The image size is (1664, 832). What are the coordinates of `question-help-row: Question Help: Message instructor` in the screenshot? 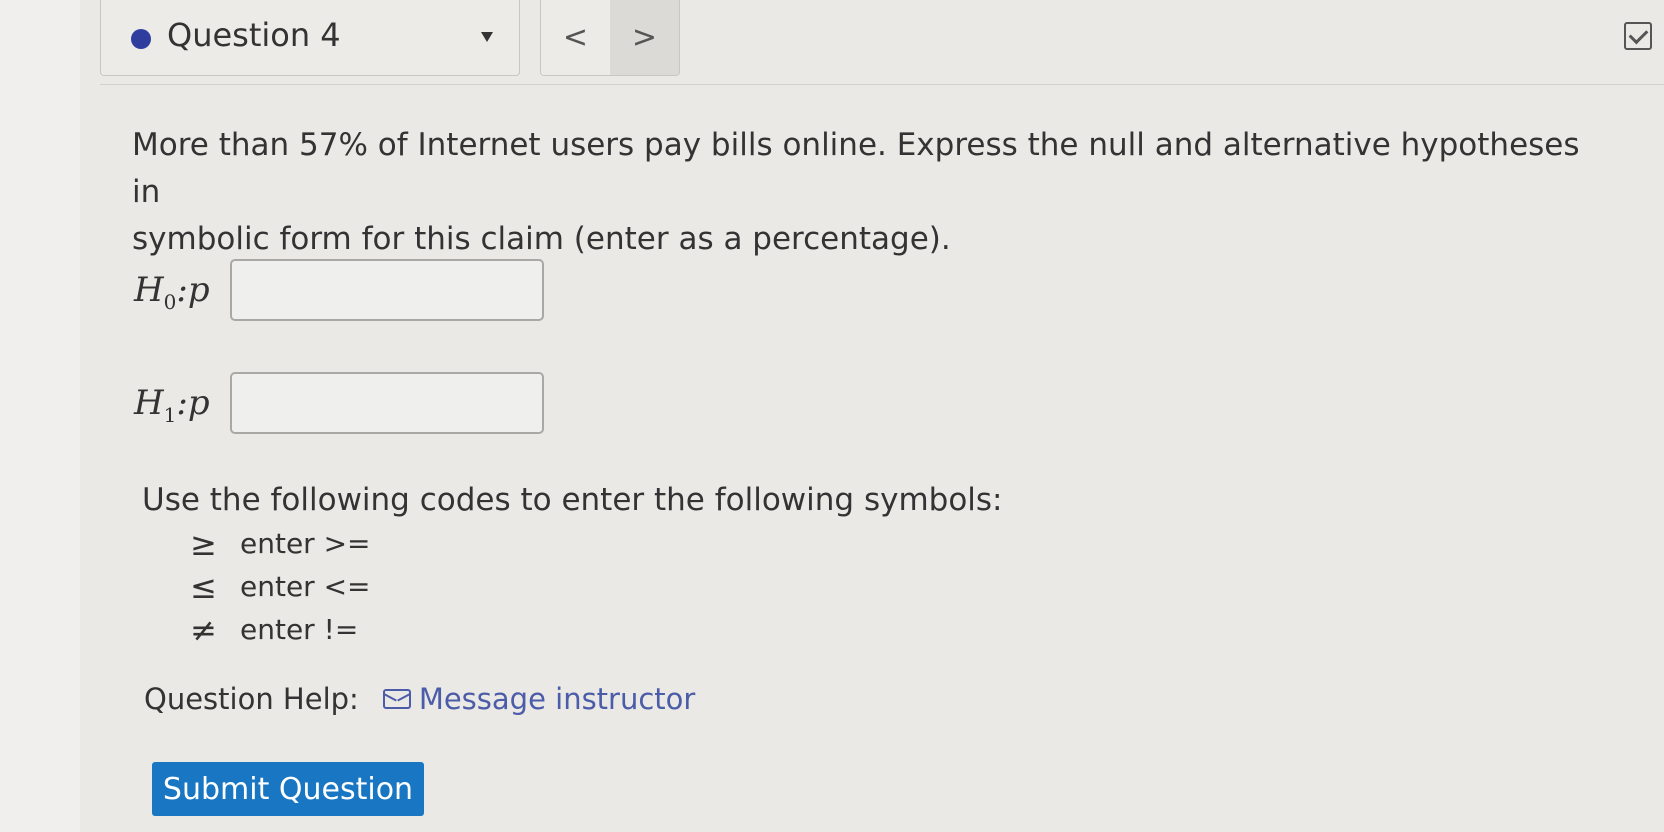 It's located at (419, 699).